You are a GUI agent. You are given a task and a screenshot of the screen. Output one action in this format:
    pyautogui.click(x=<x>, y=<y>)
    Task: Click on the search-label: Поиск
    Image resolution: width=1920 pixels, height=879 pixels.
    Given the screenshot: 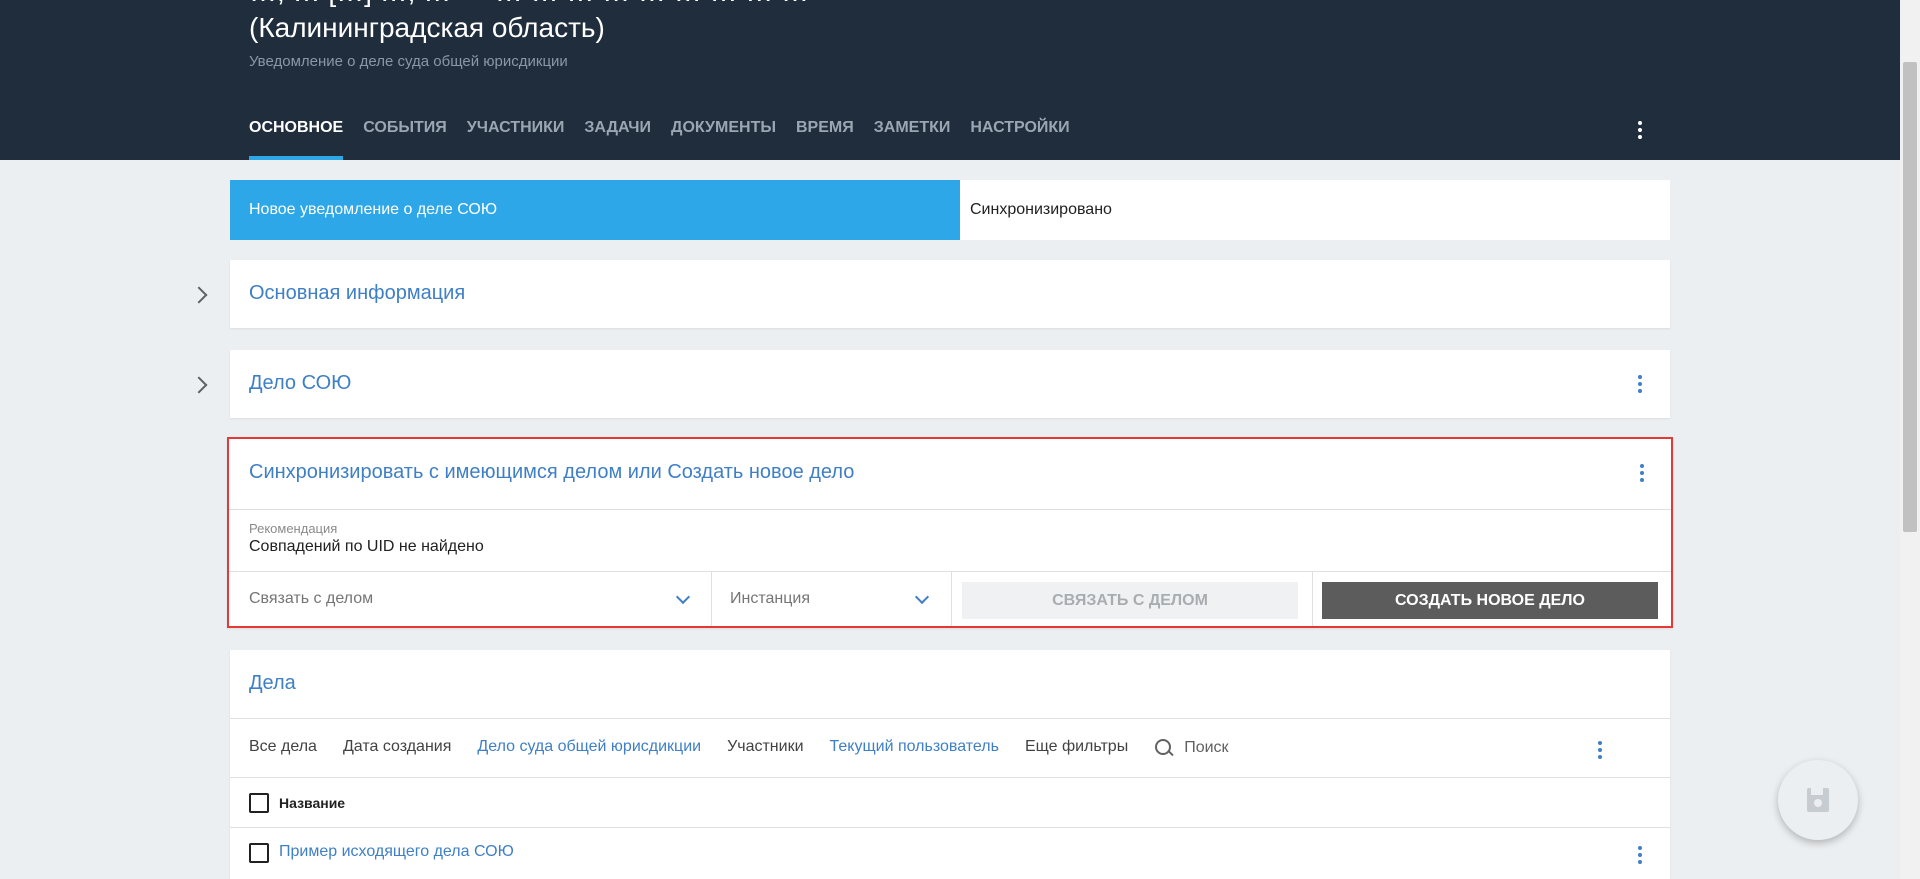 What is the action you would take?
    pyautogui.click(x=1206, y=747)
    